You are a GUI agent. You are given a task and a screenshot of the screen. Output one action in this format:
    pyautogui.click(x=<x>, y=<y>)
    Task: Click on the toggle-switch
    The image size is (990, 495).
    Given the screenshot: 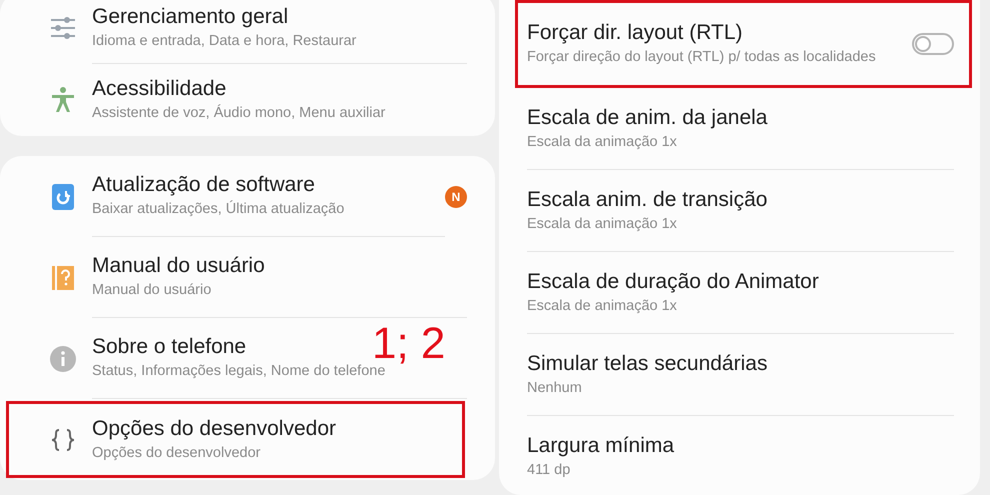 What is the action you would take?
    pyautogui.click(x=933, y=44)
    